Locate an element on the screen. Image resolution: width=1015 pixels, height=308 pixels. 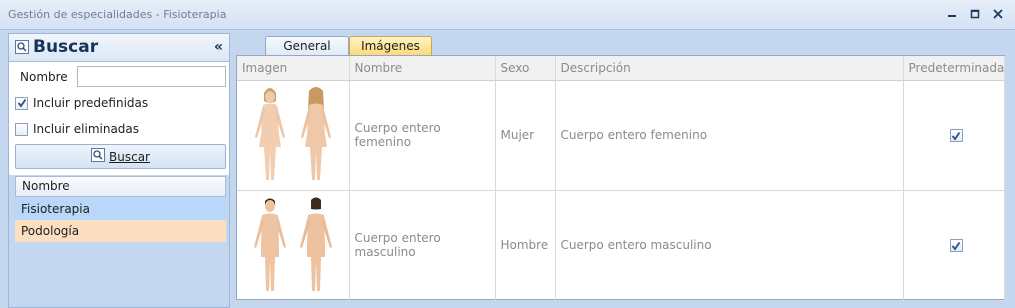
window-titlebar: Gestión de especialidades - Fisioterapia is located at coordinates (507, 15).